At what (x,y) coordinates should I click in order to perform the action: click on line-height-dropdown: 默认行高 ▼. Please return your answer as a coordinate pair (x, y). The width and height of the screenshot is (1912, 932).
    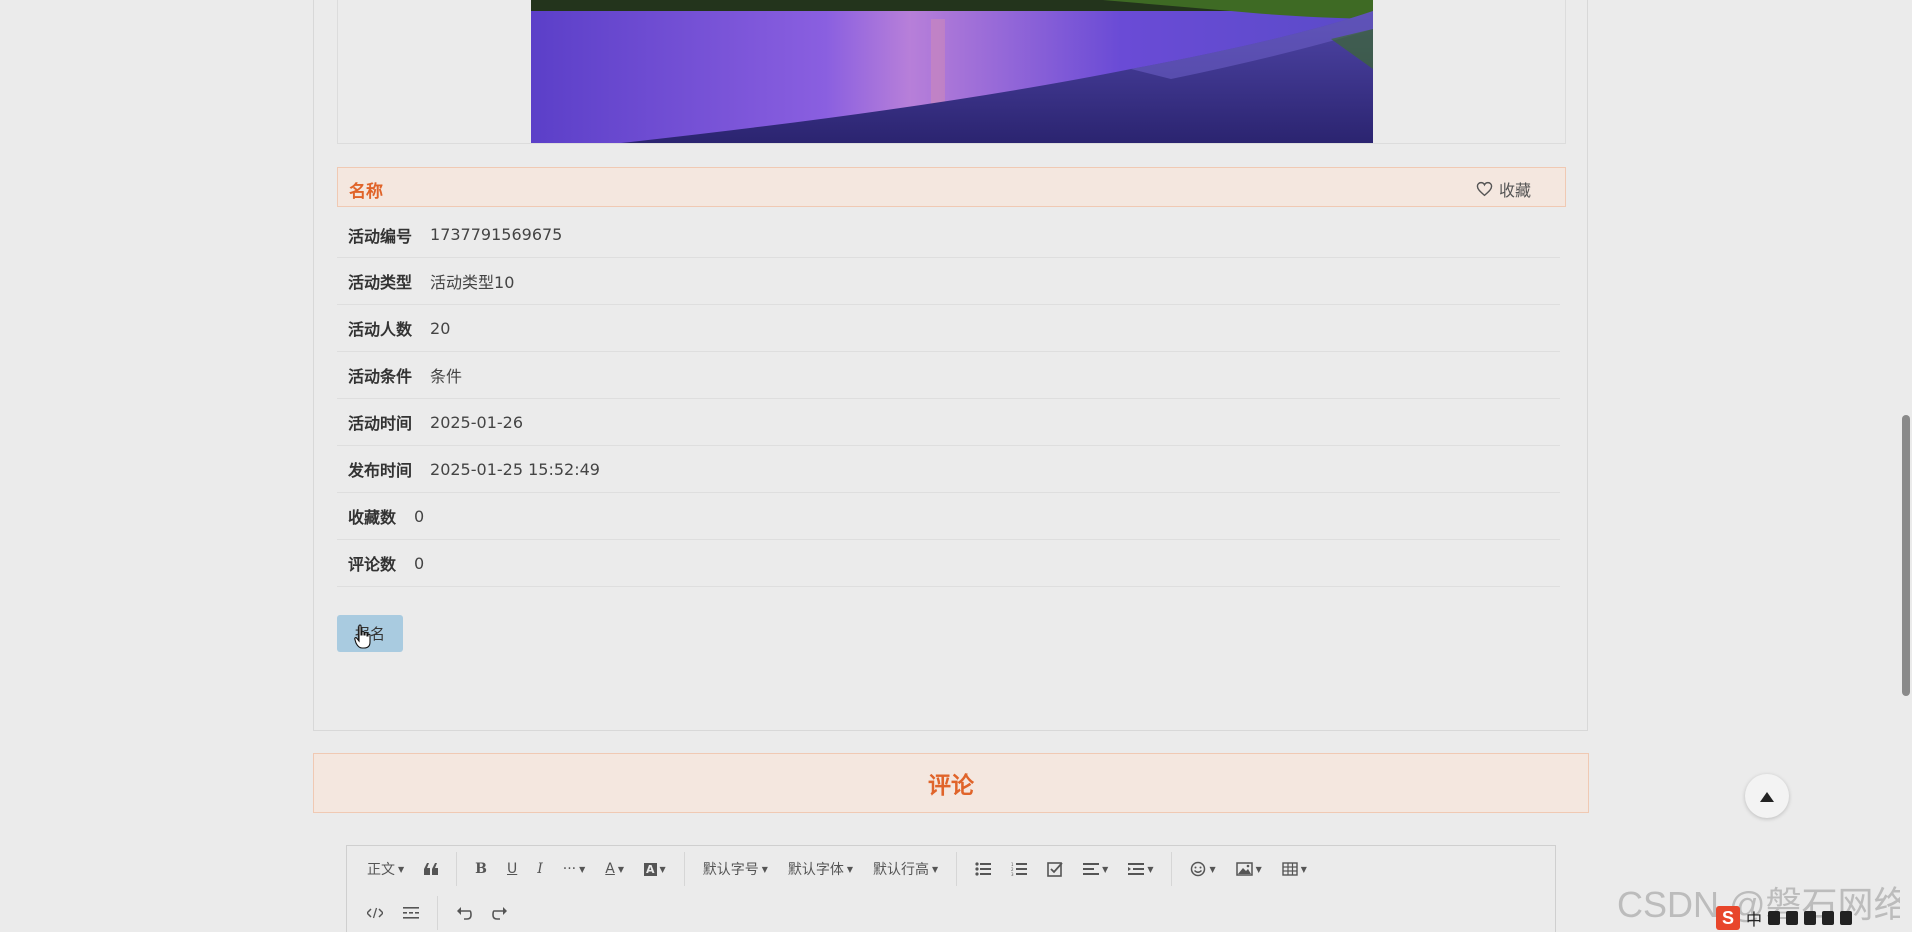
    Looking at the image, I should click on (905, 869).